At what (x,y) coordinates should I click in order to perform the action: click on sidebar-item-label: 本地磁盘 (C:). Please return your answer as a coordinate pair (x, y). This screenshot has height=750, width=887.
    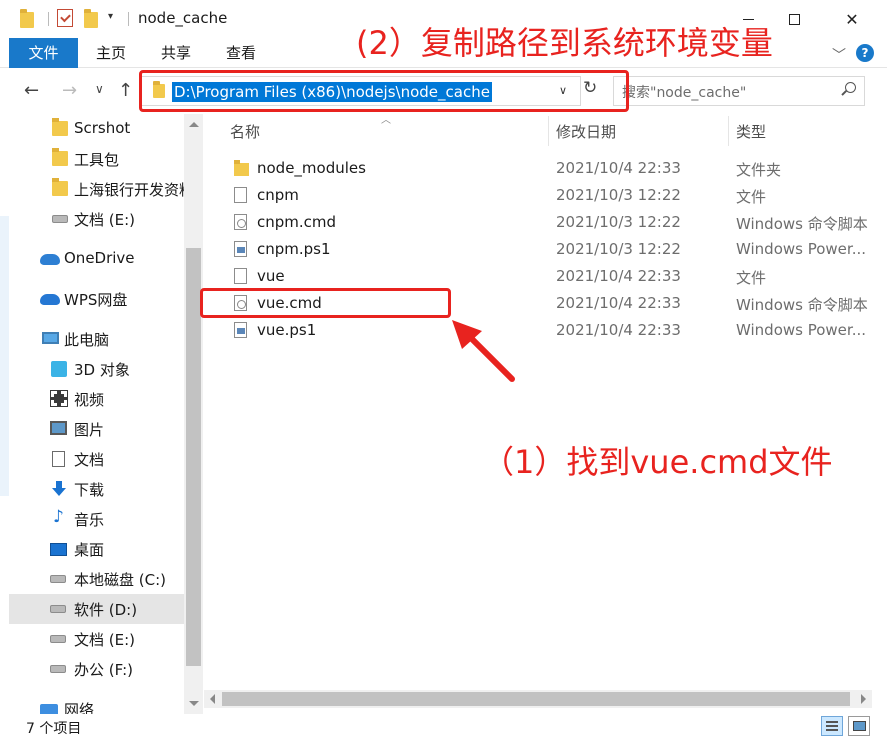
    Looking at the image, I should click on (120, 580).